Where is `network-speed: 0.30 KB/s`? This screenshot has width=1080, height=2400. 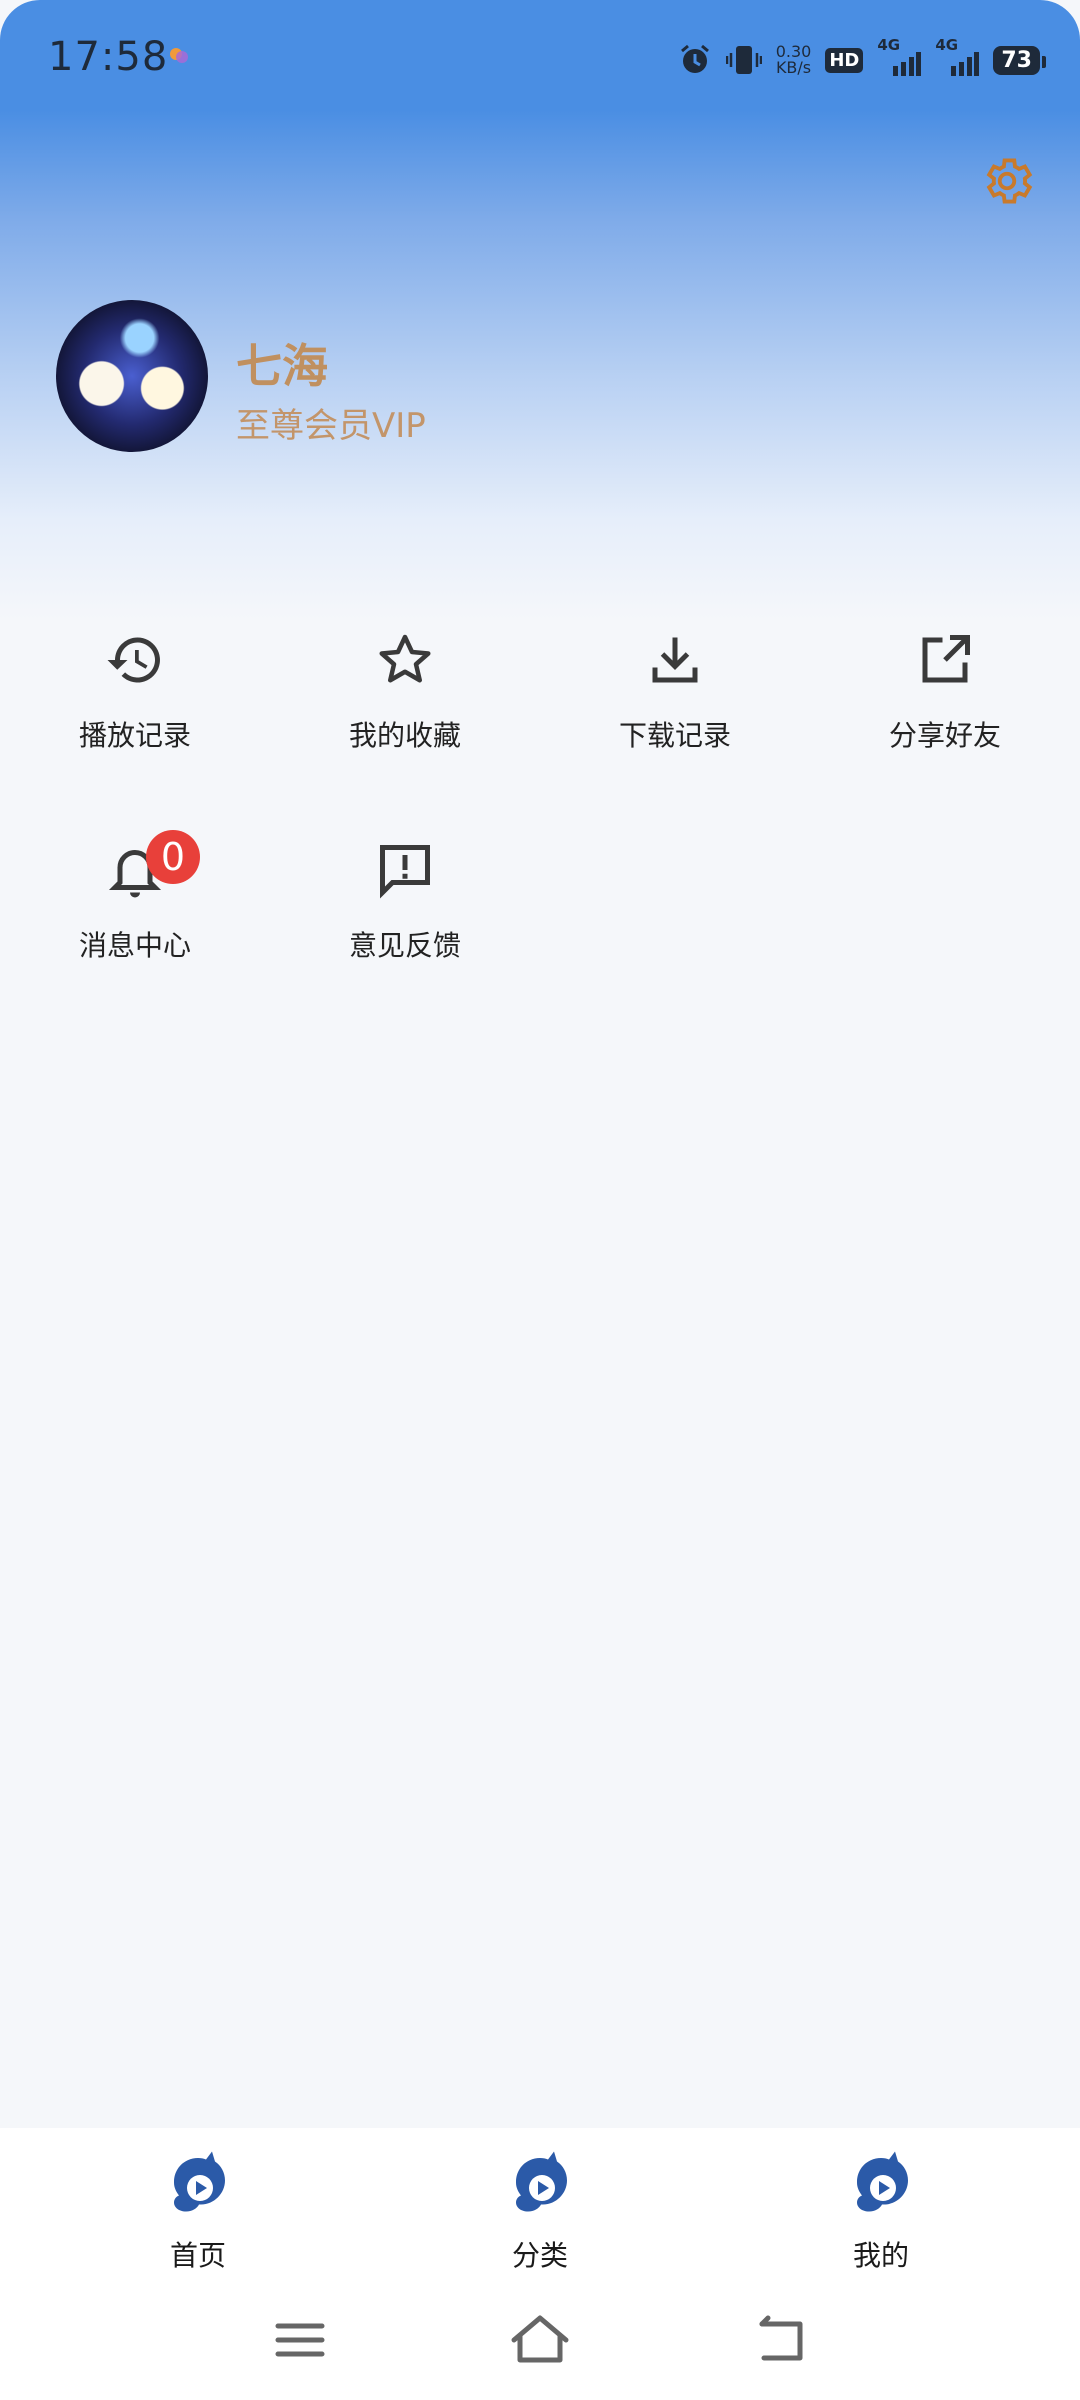
network-speed: 0.30 KB/s is located at coordinates (794, 60).